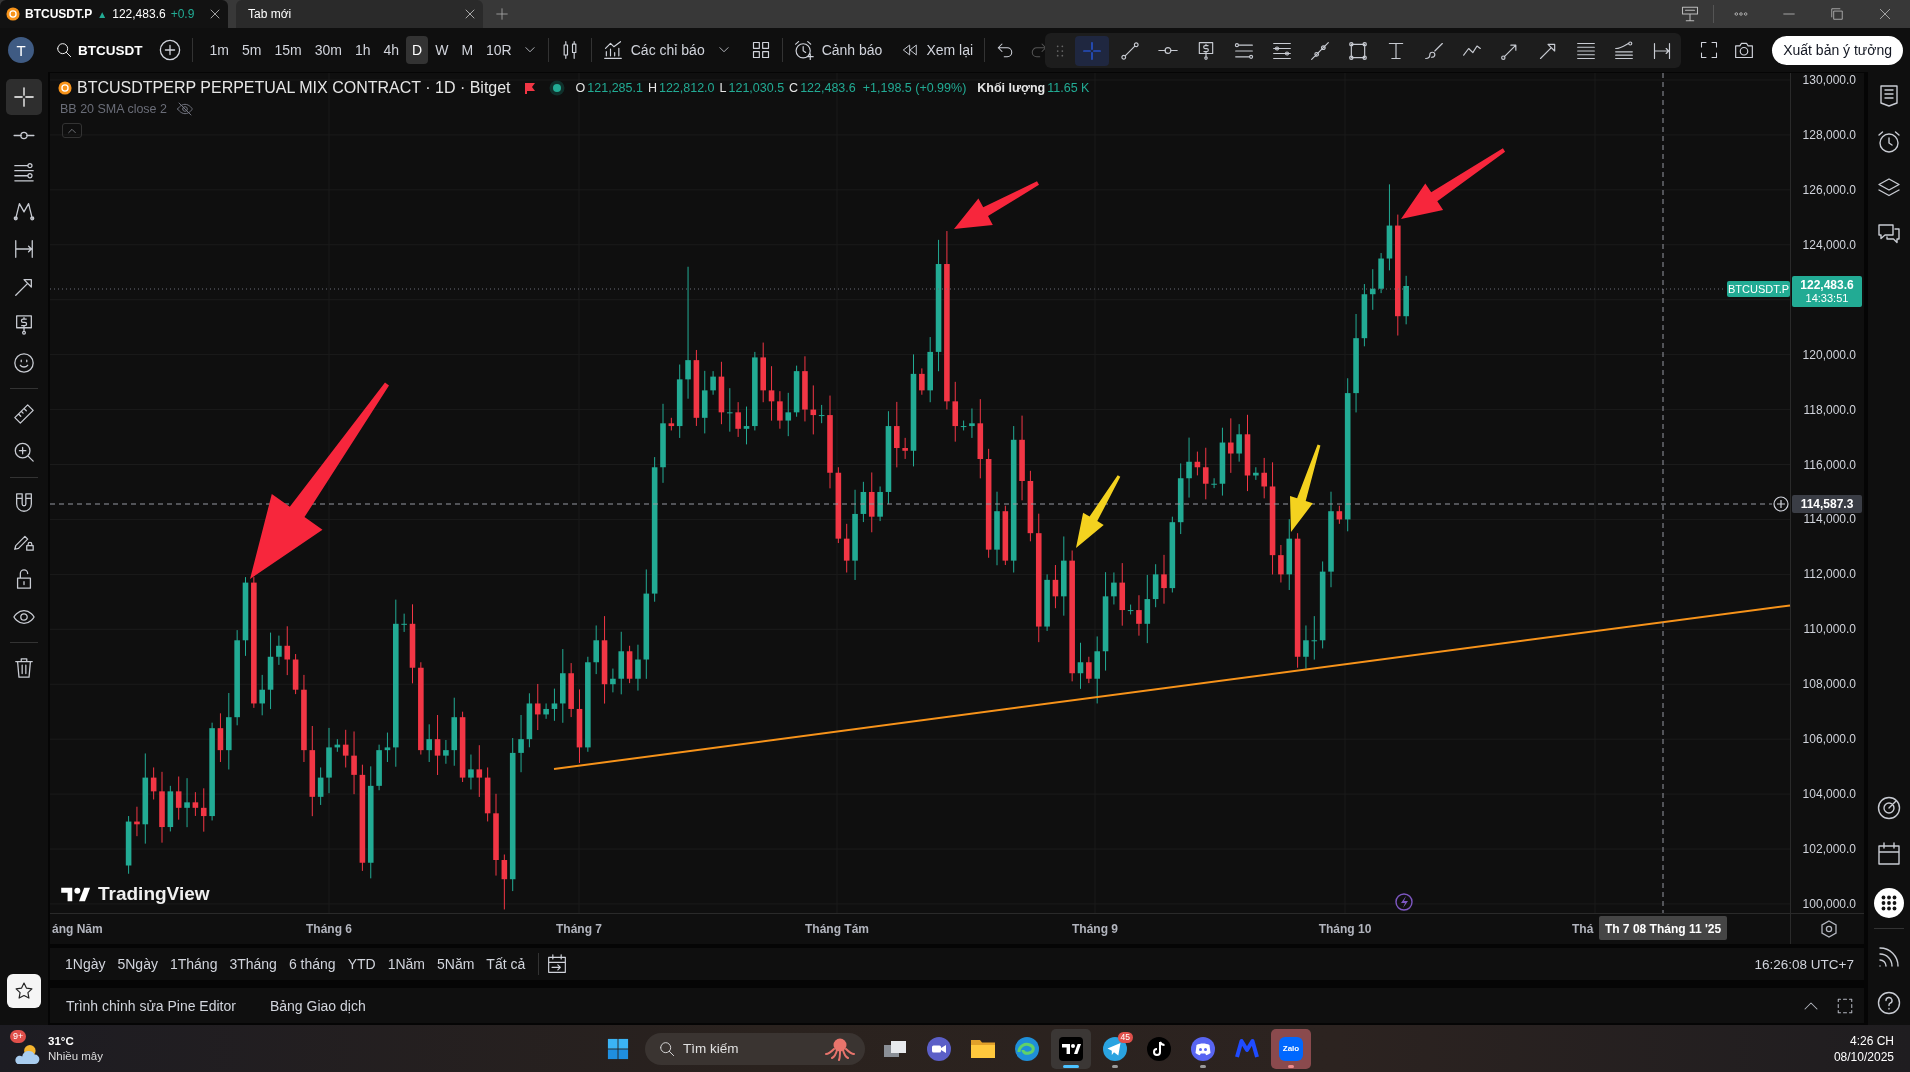  What do you see at coordinates (910, 50) in the screenshot?
I see `rewind-icon` at bounding box center [910, 50].